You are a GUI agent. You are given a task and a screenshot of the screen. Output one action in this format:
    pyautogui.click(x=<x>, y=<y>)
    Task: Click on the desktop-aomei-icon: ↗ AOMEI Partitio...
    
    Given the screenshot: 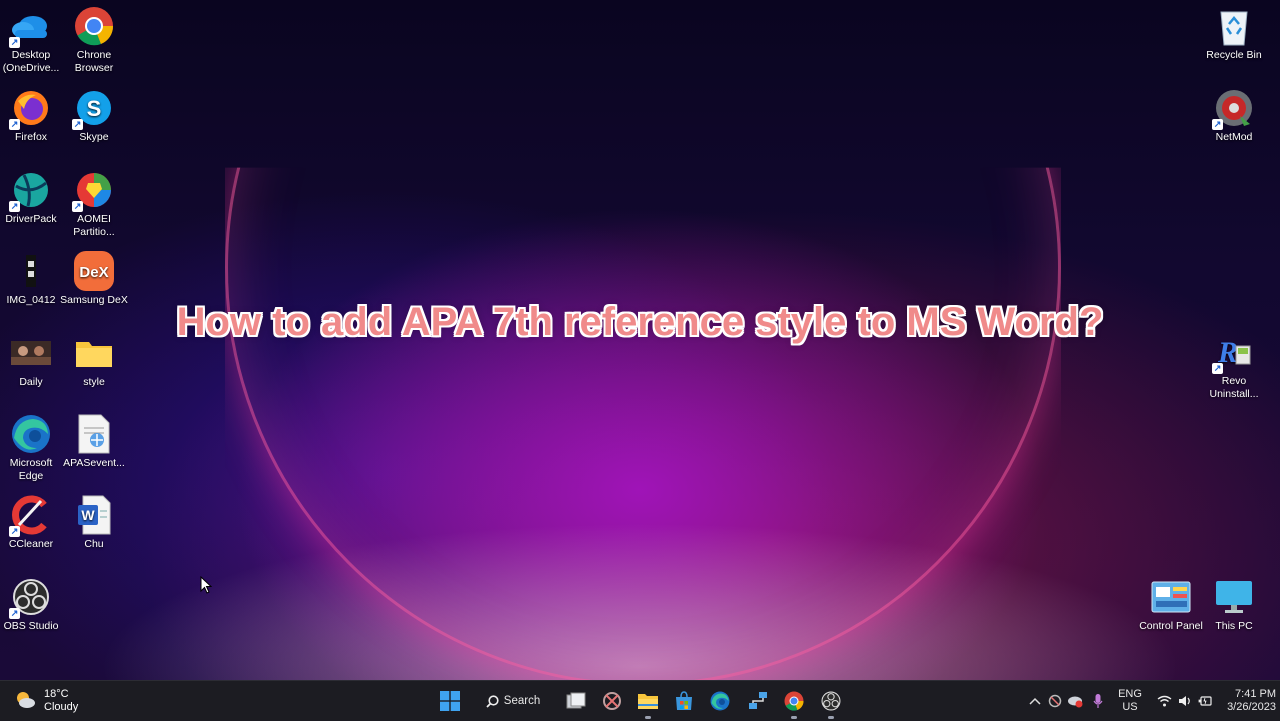 What is the action you would take?
    pyautogui.click(x=94, y=204)
    